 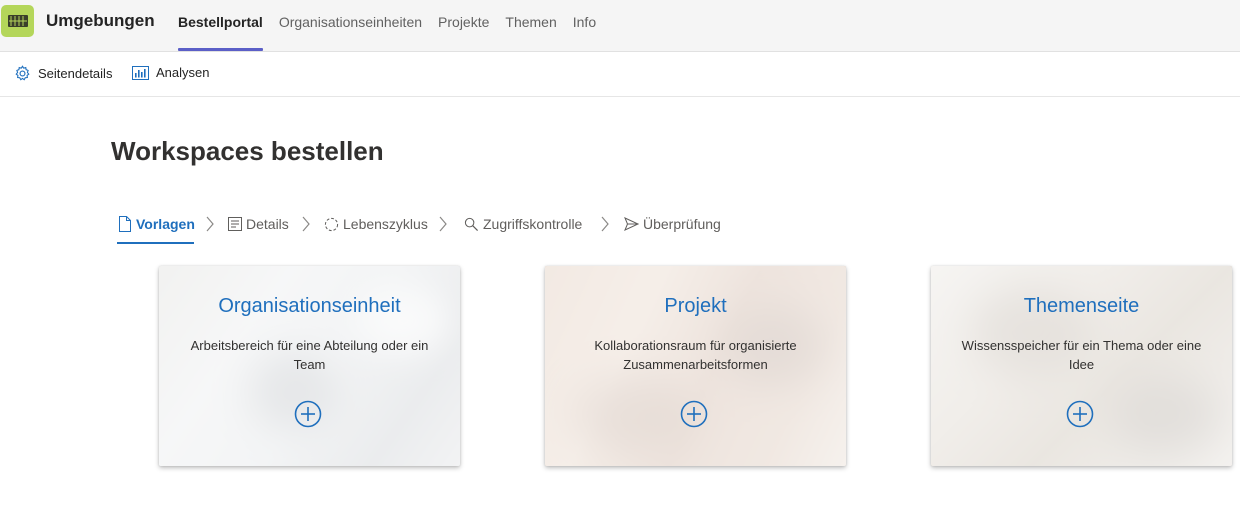 What do you see at coordinates (385, 224) in the screenshot?
I see `step-label: Lebenszyklus` at bounding box center [385, 224].